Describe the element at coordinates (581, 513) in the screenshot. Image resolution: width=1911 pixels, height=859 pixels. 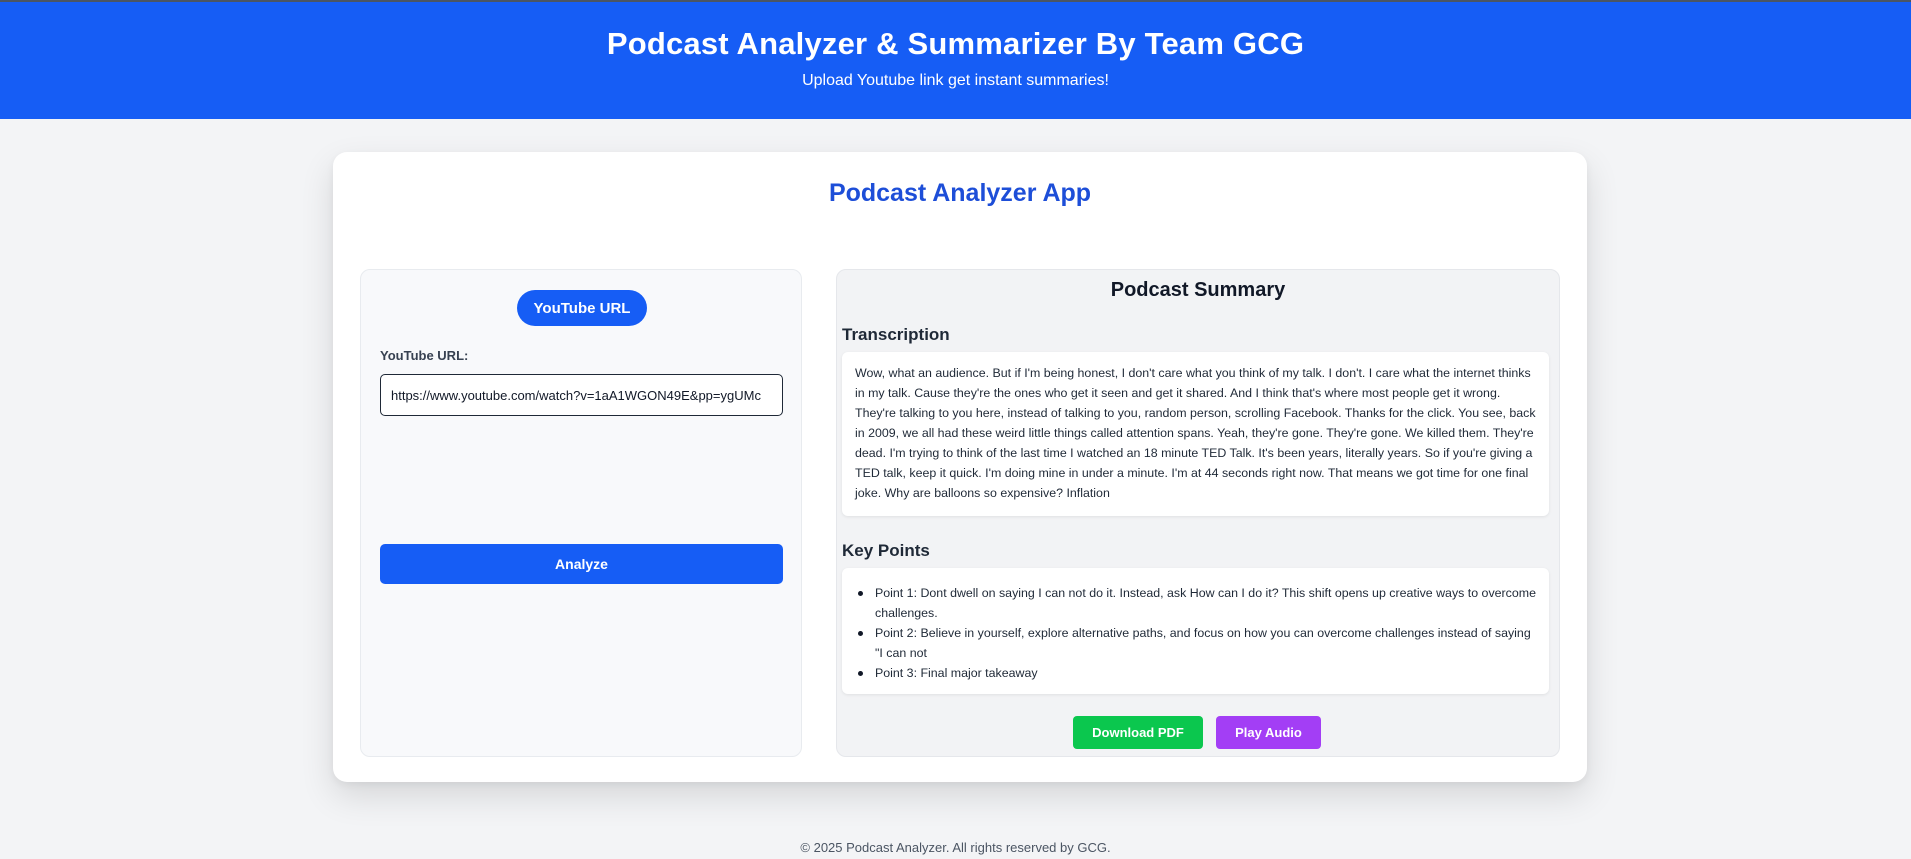
I see `input-panel: YouTube URL YouTube URL: Analyze` at that location.